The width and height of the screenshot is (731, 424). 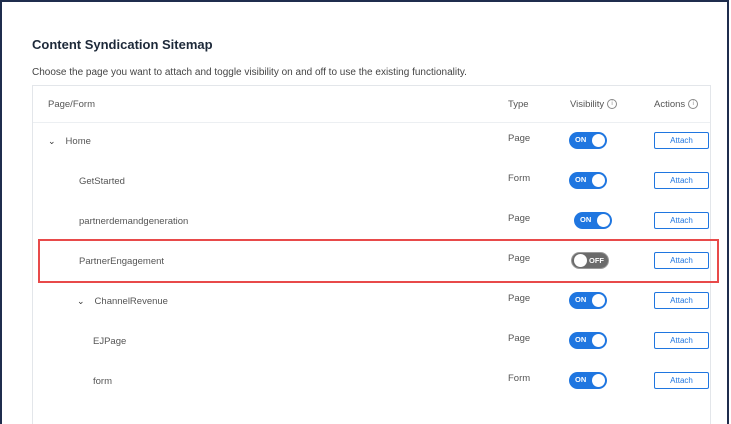 I want to click on header-visibility: Visibility i, so click(x=594, y=104).